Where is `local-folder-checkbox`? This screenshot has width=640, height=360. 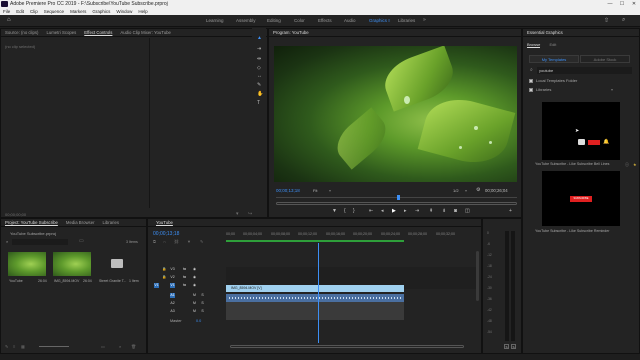 local-folder-checkbox is located at coordinates (531, 81).